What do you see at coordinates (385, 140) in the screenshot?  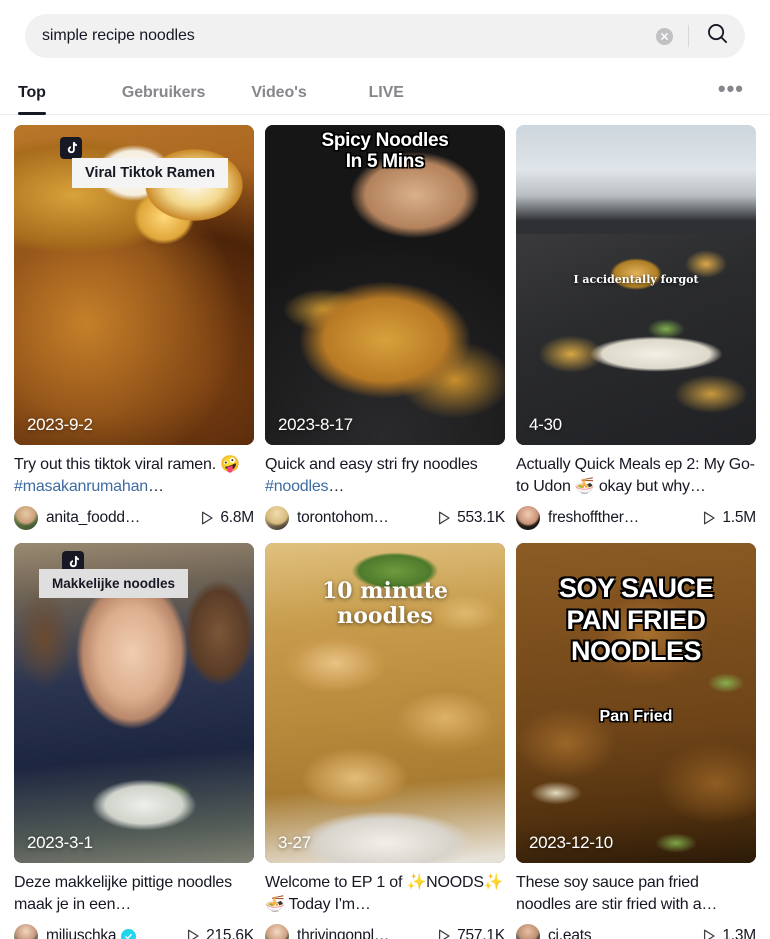 I see `overlay-line: Spicy Noodles` at bounding box center [385, 140].